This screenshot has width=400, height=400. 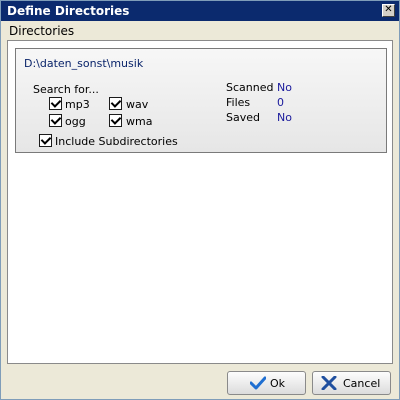 What do you see at coordinates (329, 383) in the screenshot?
I see `cancel-x-icon` at bounding box center [329, 383].